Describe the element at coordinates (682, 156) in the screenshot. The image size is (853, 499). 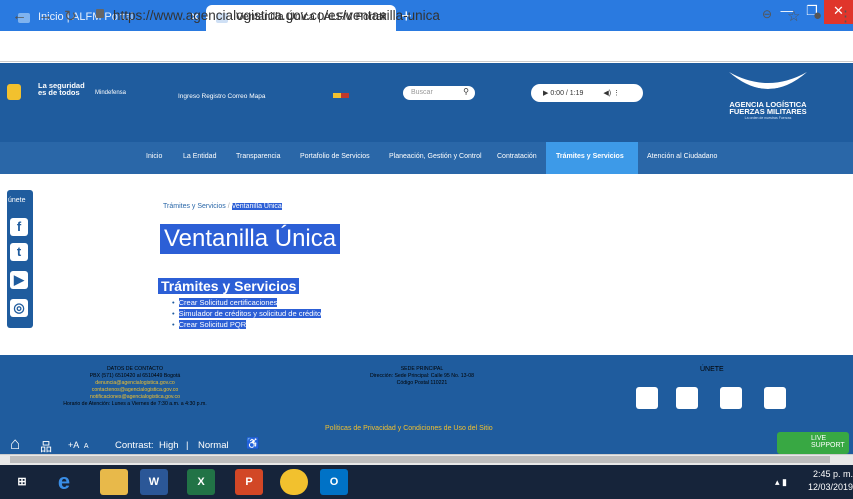
I see `nav-atencion: Atención al Ciudadano` at that location.